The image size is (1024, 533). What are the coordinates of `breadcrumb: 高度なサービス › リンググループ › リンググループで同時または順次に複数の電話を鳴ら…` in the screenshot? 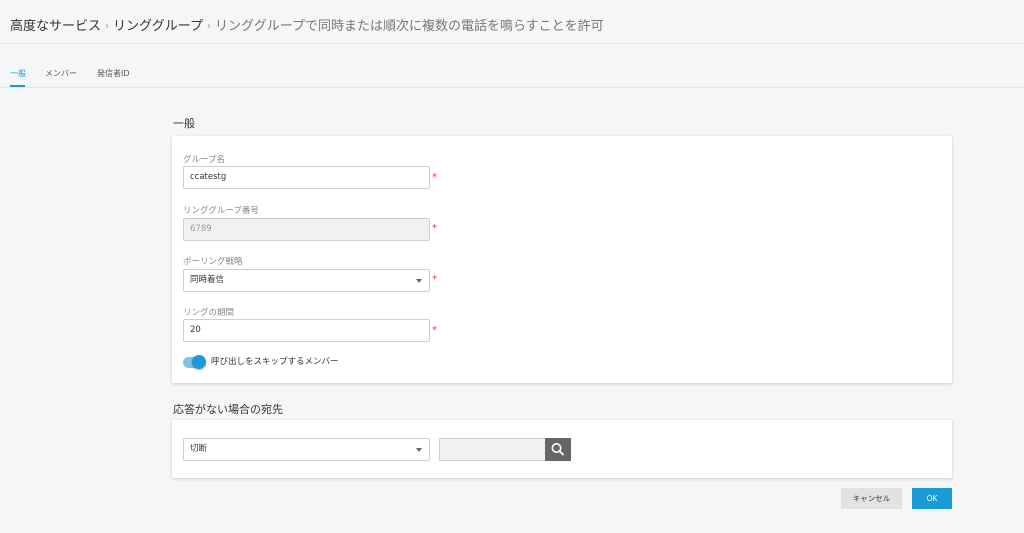 It's located at (307, 27).